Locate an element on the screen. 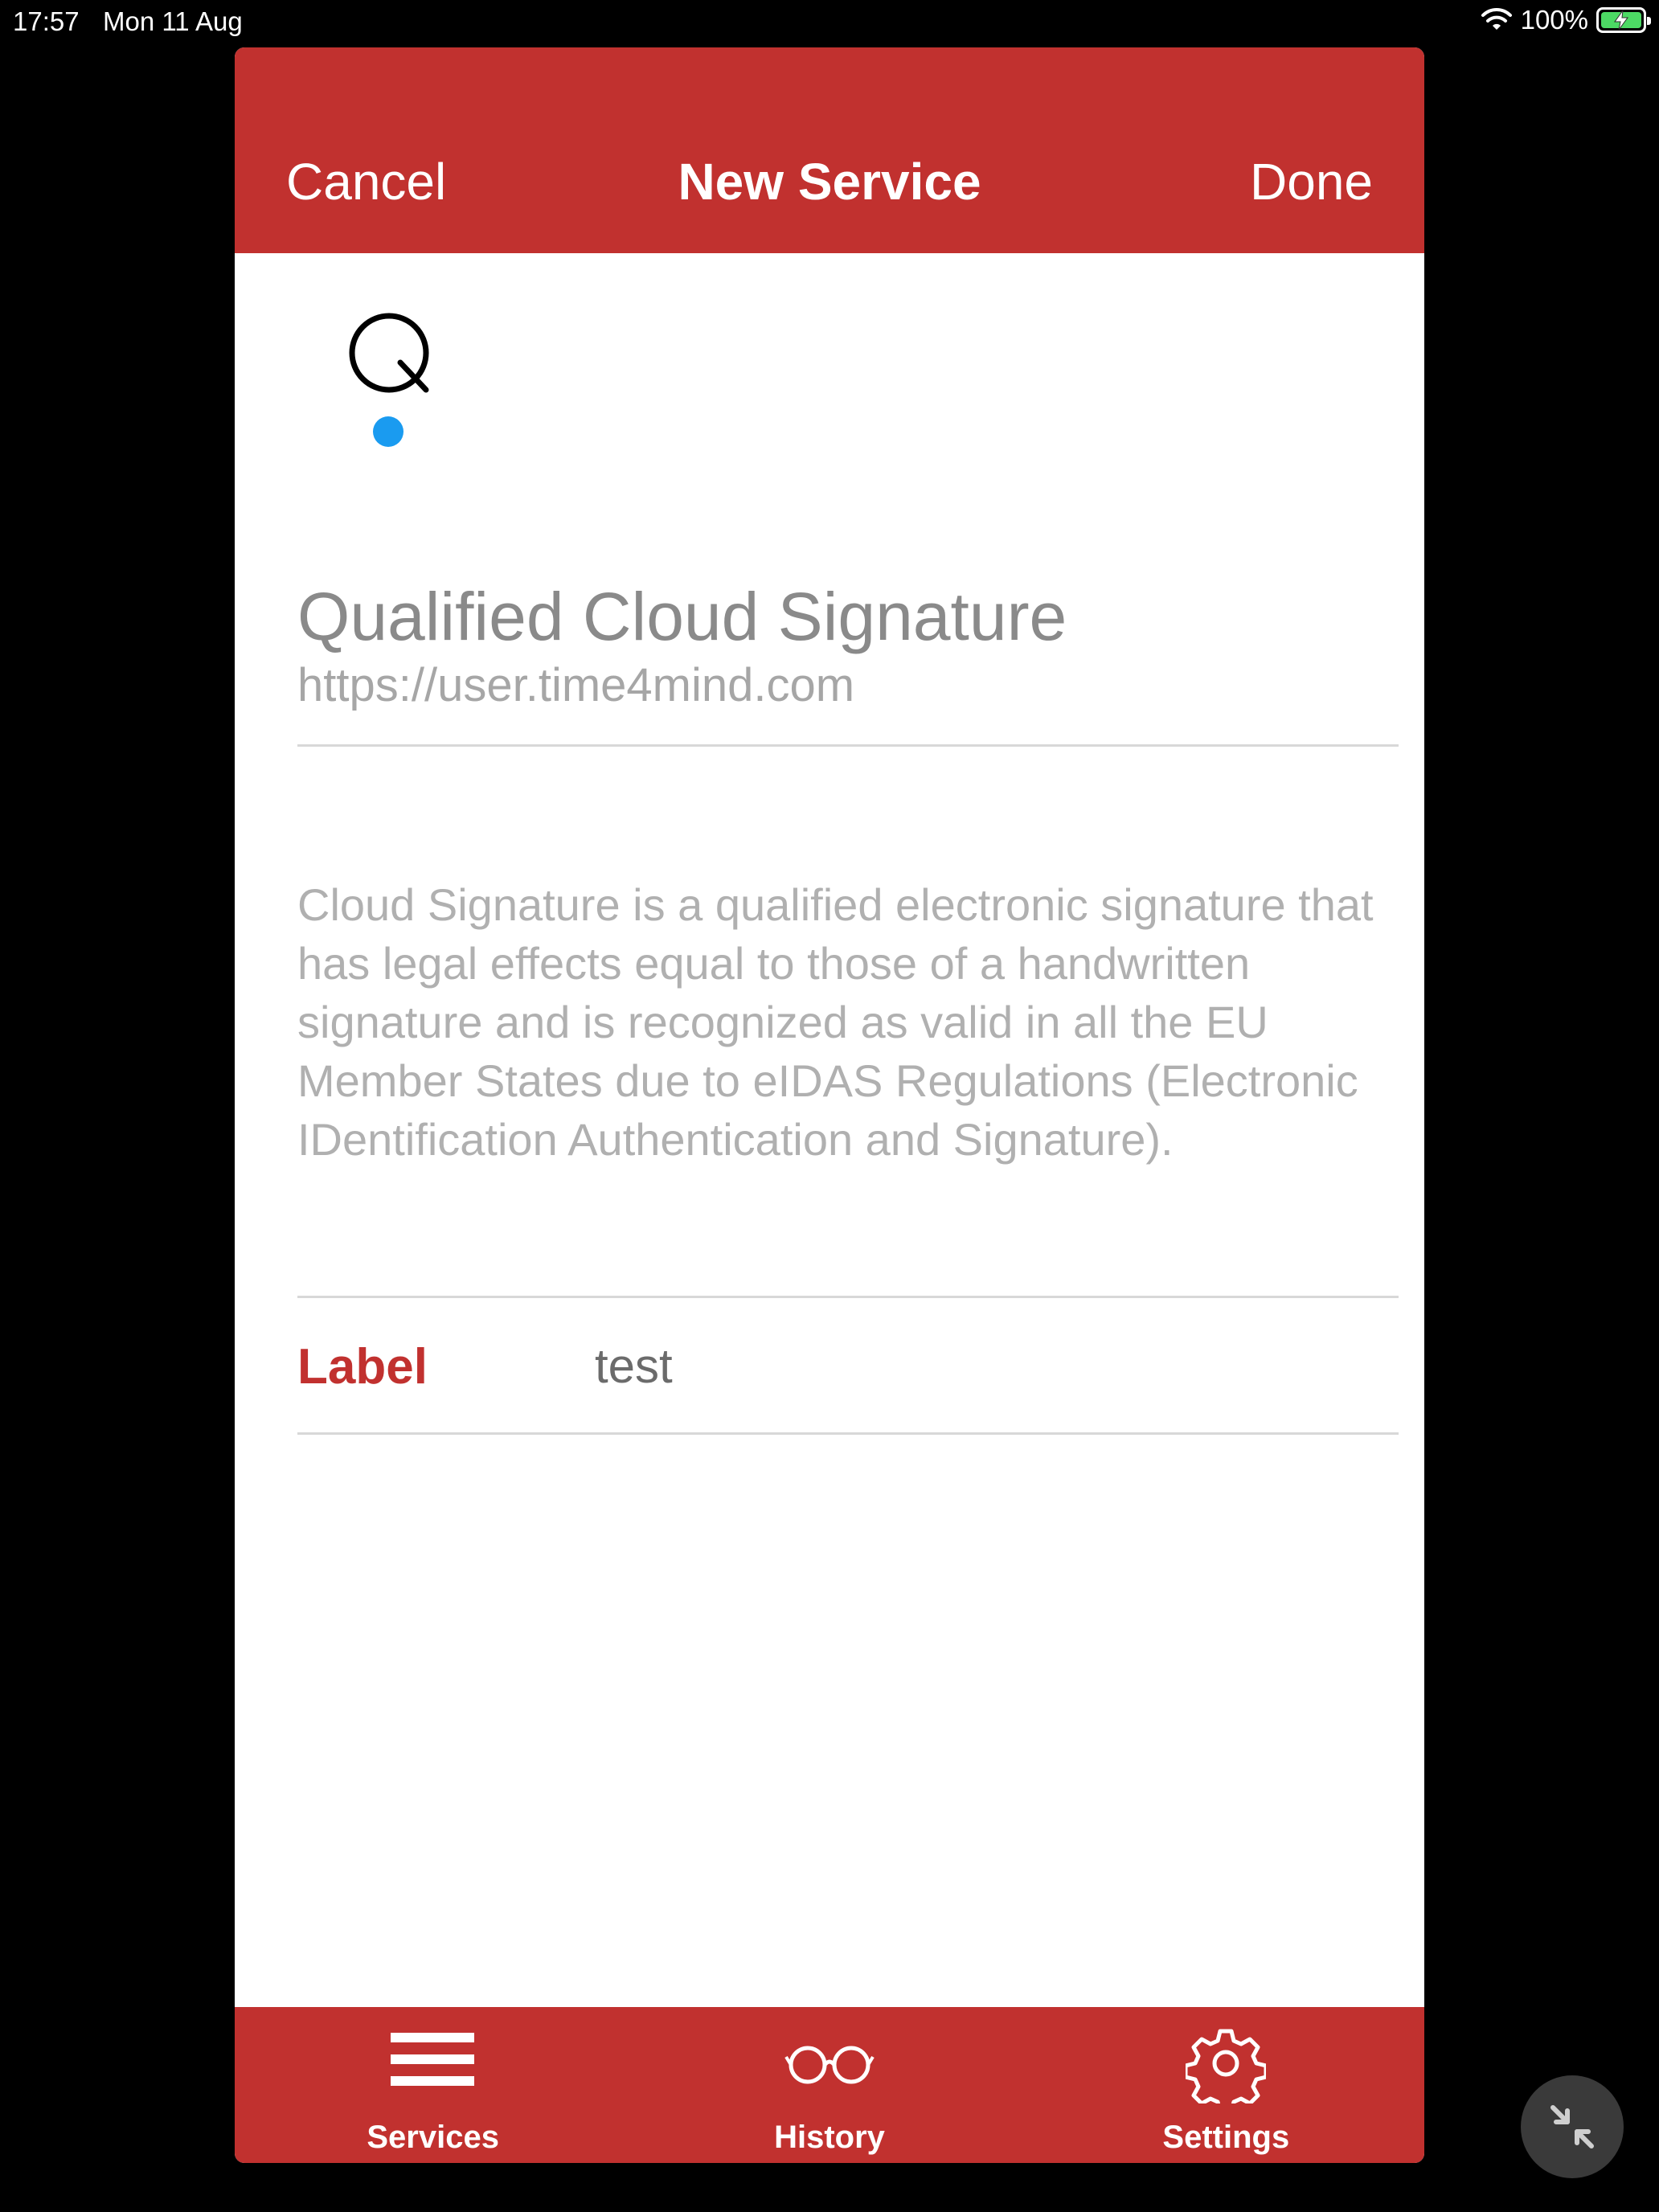  service-url: https://user.time4mind.com is located at coordinates (576, 685).